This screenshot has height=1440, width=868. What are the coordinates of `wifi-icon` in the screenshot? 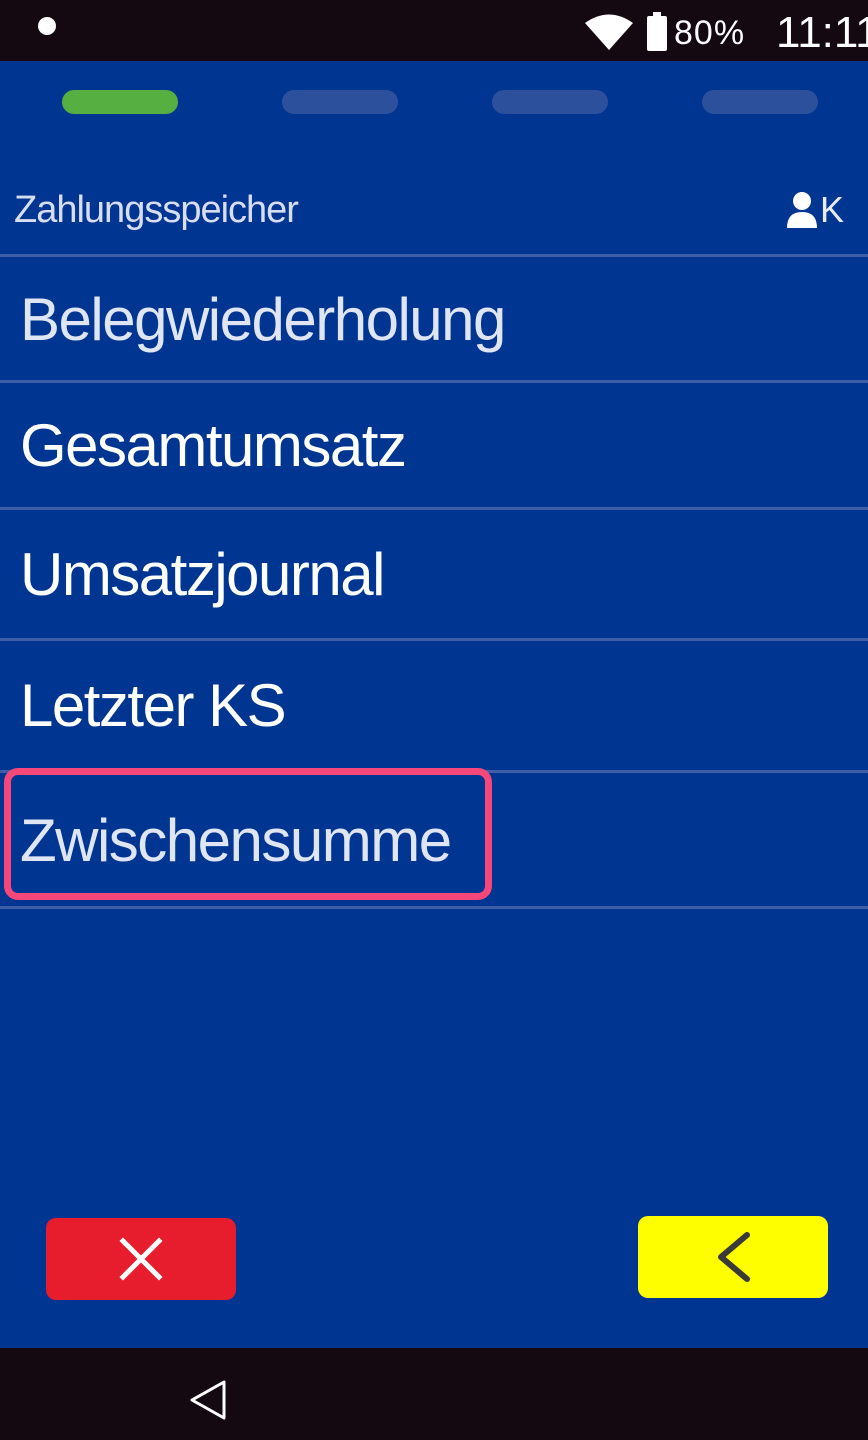 It's located at (609, 32).